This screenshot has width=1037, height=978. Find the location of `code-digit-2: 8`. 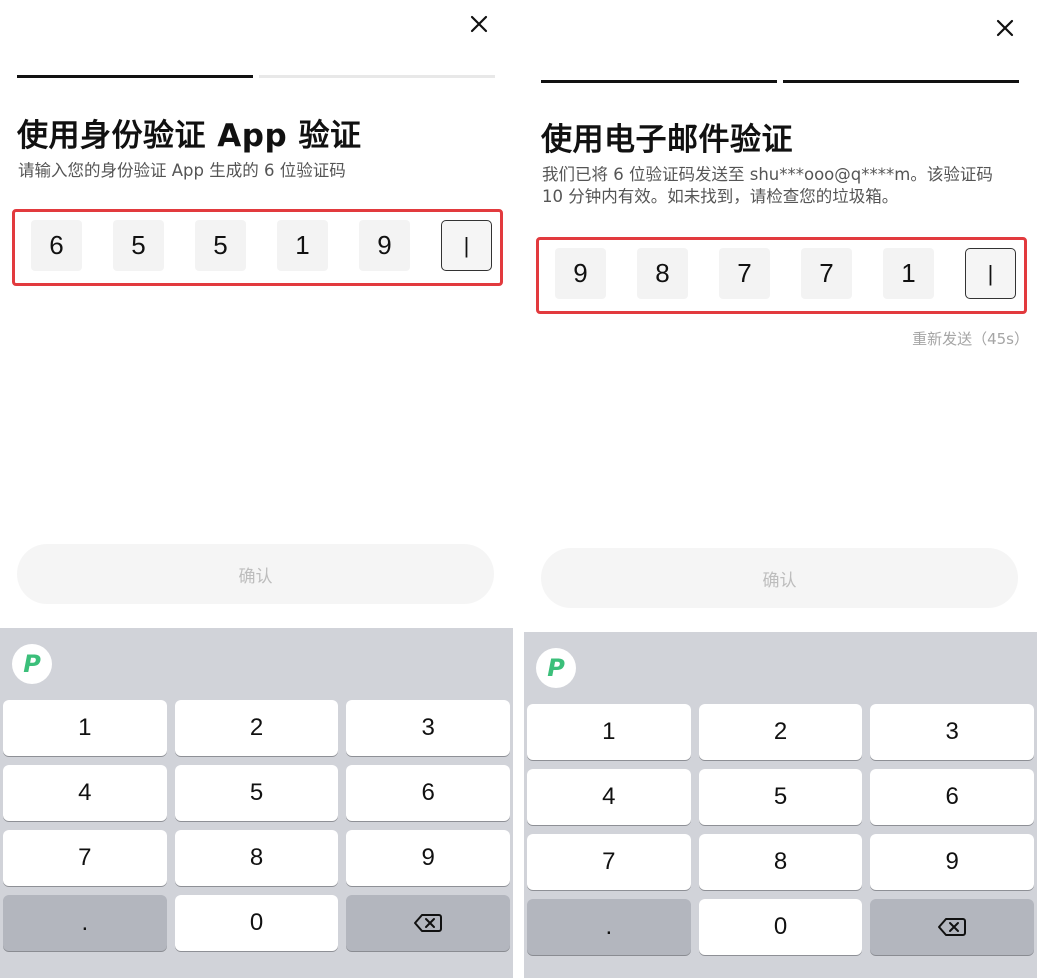

code-digit-2: 8 is located at coordinates (662, 273).